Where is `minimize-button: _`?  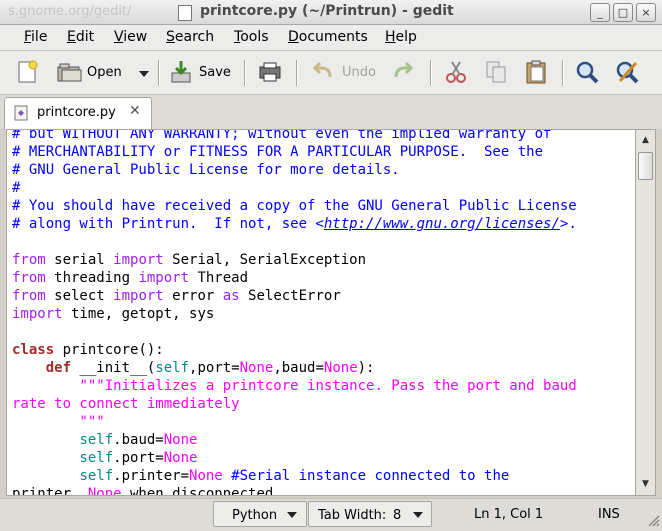 minimize-button: _ is located at coordinates (600, 12).